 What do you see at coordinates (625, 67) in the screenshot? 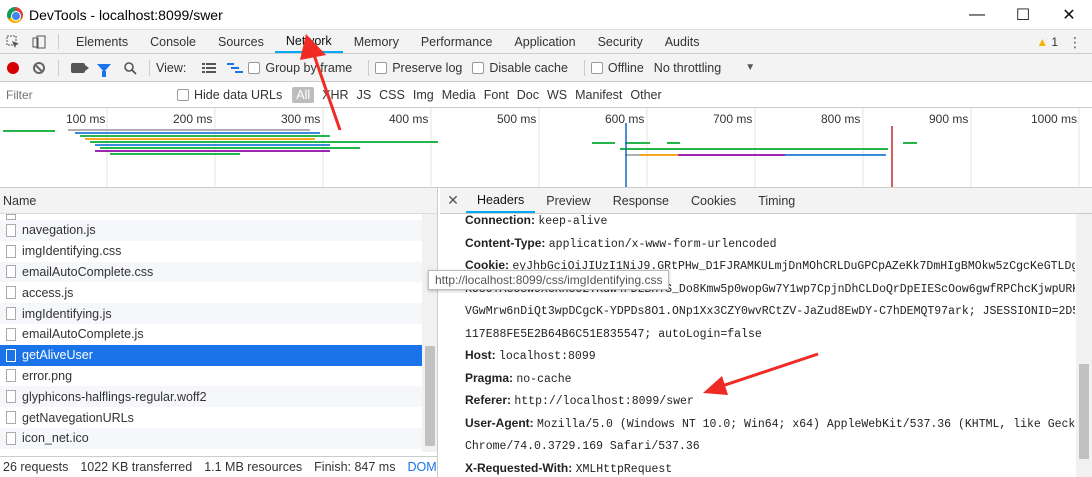
I see `offline-label: Offline` at bounding box center [625, 67].